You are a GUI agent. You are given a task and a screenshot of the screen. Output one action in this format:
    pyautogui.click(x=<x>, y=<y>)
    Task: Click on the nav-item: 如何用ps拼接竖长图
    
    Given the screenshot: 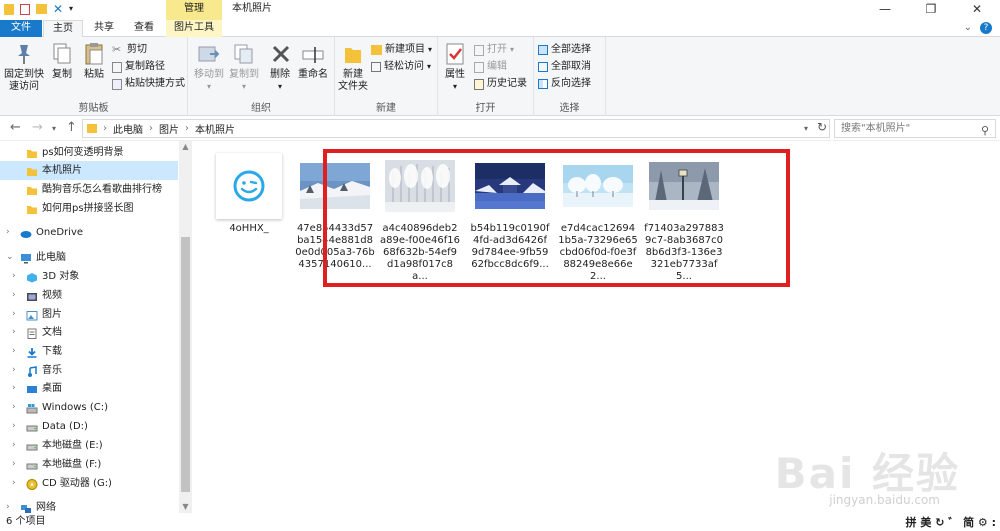 What is the action you would take?
    pyautogui.click(x=89, y=208)
    